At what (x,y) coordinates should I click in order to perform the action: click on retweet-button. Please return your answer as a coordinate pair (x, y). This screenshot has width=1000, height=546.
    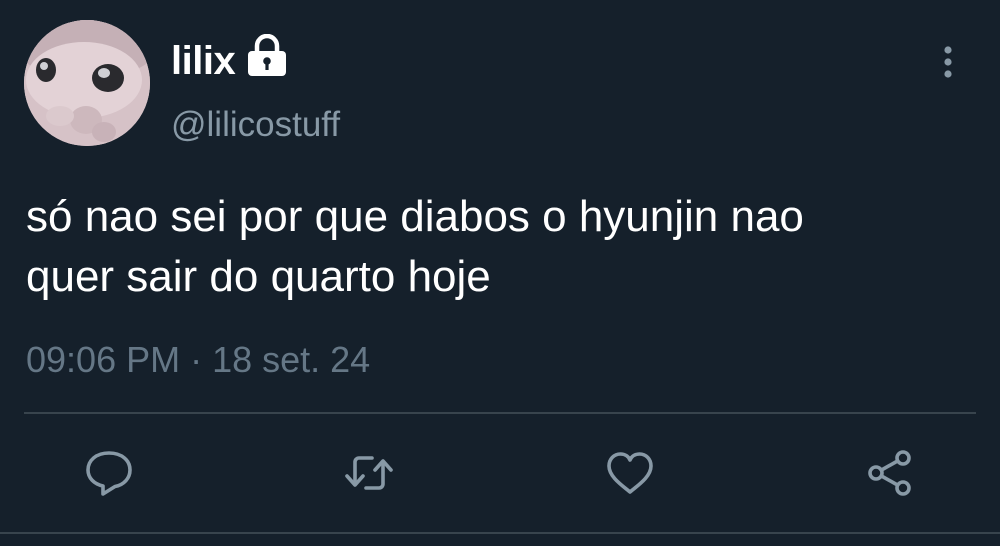
    Looking at the image, I should click on (369, 473).